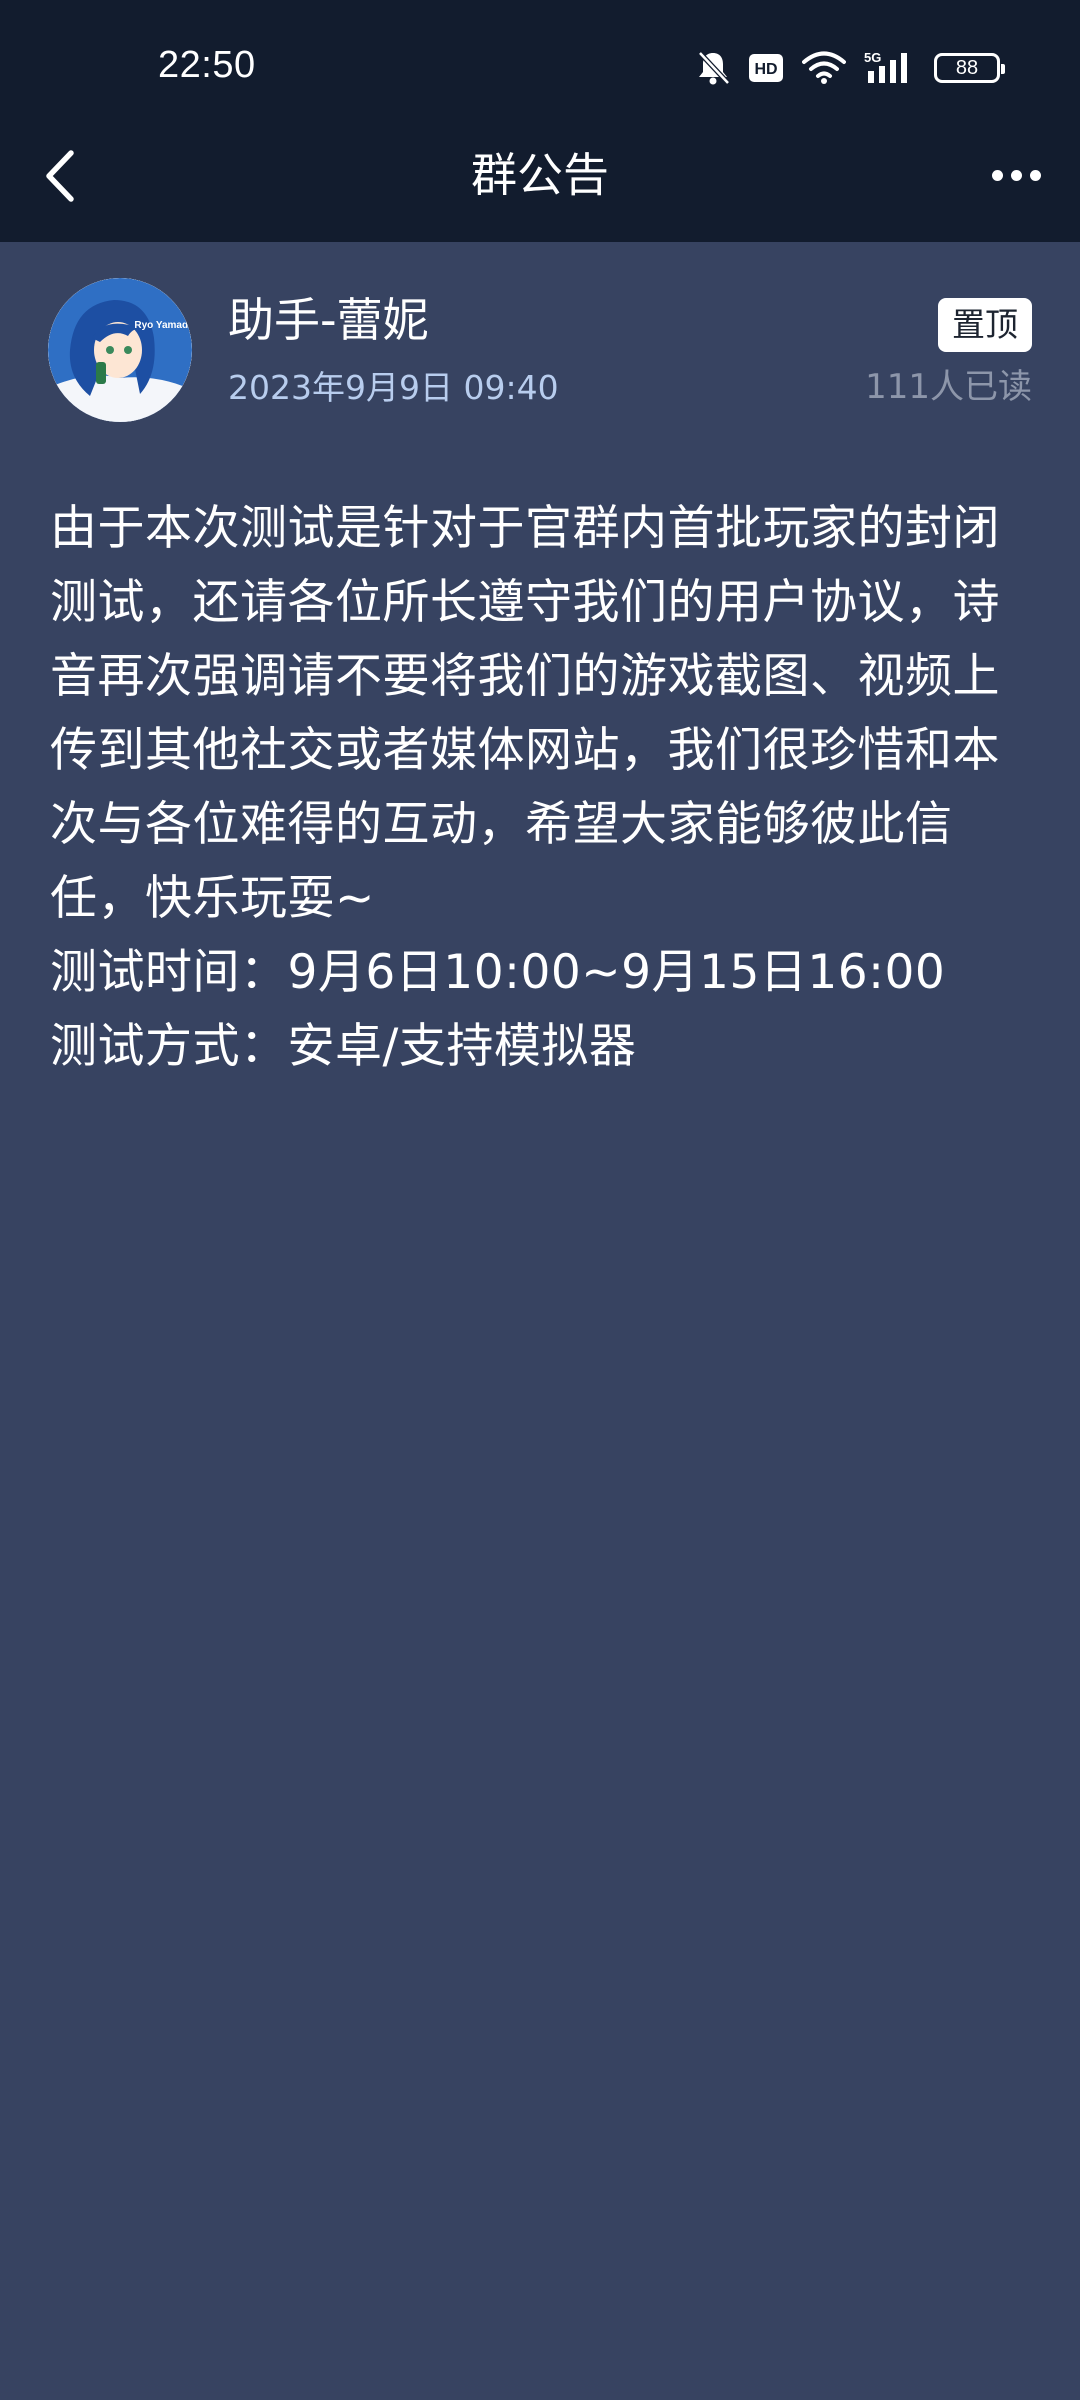  I want to click on status-icons: HD 5G 88, so click(850, 68).